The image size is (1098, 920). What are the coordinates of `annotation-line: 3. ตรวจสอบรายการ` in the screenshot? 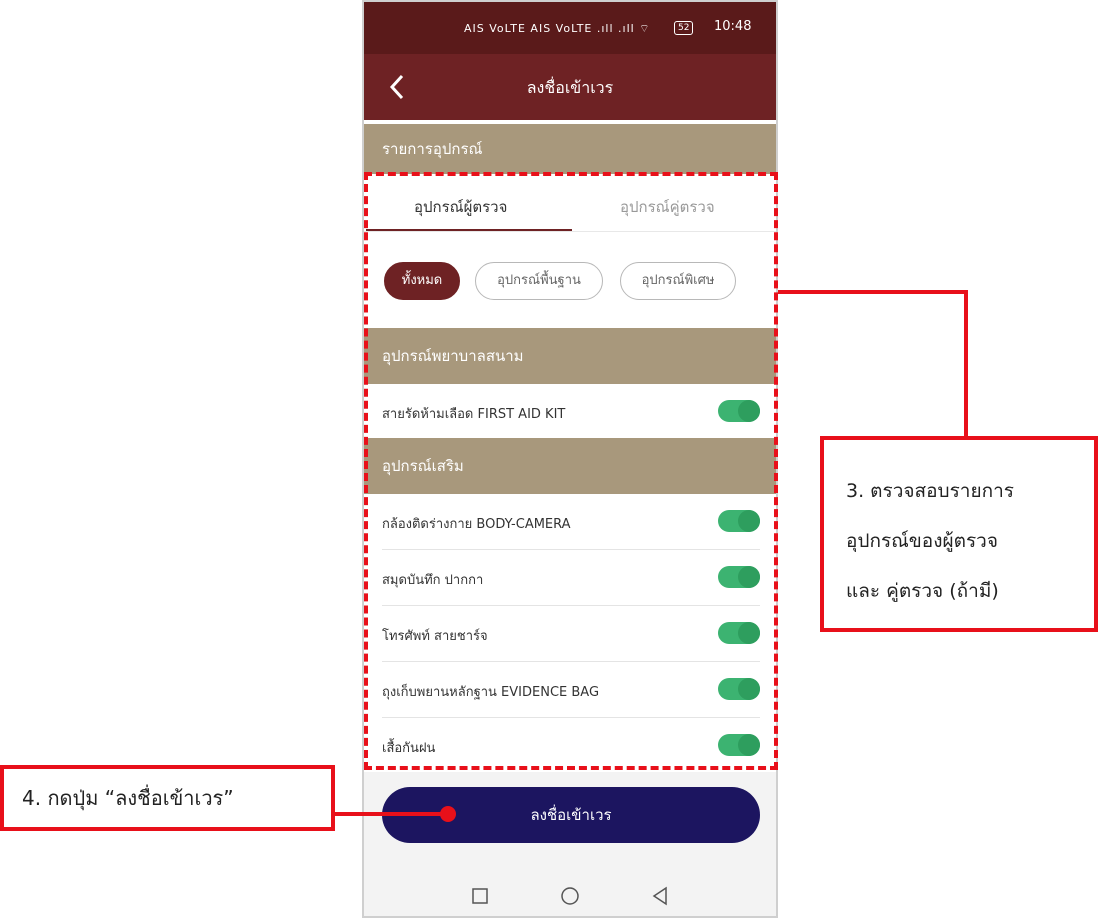 It's located at (930, 491).